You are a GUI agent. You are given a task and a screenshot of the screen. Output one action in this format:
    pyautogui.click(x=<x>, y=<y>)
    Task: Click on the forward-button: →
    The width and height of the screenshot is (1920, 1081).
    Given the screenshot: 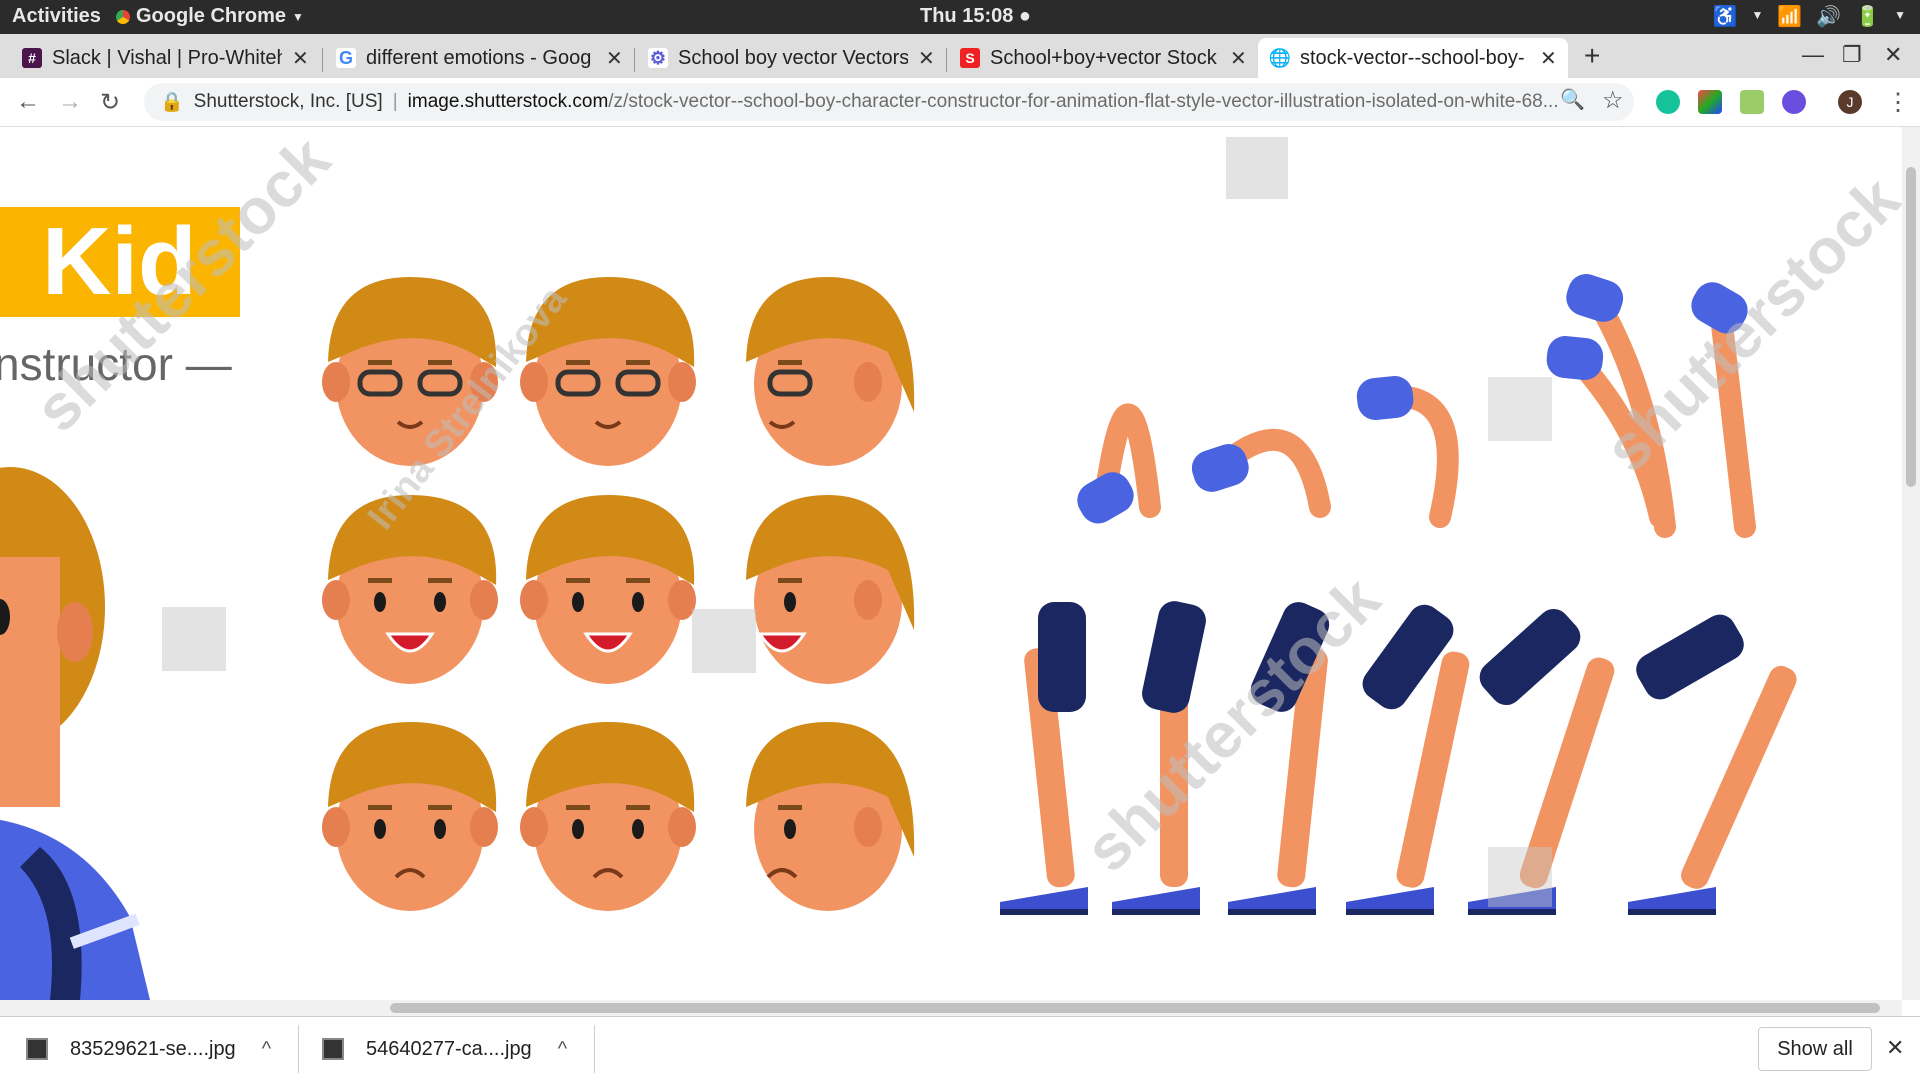 What is the action you would take?
    pyautogui.click(x=70, y=102)
    